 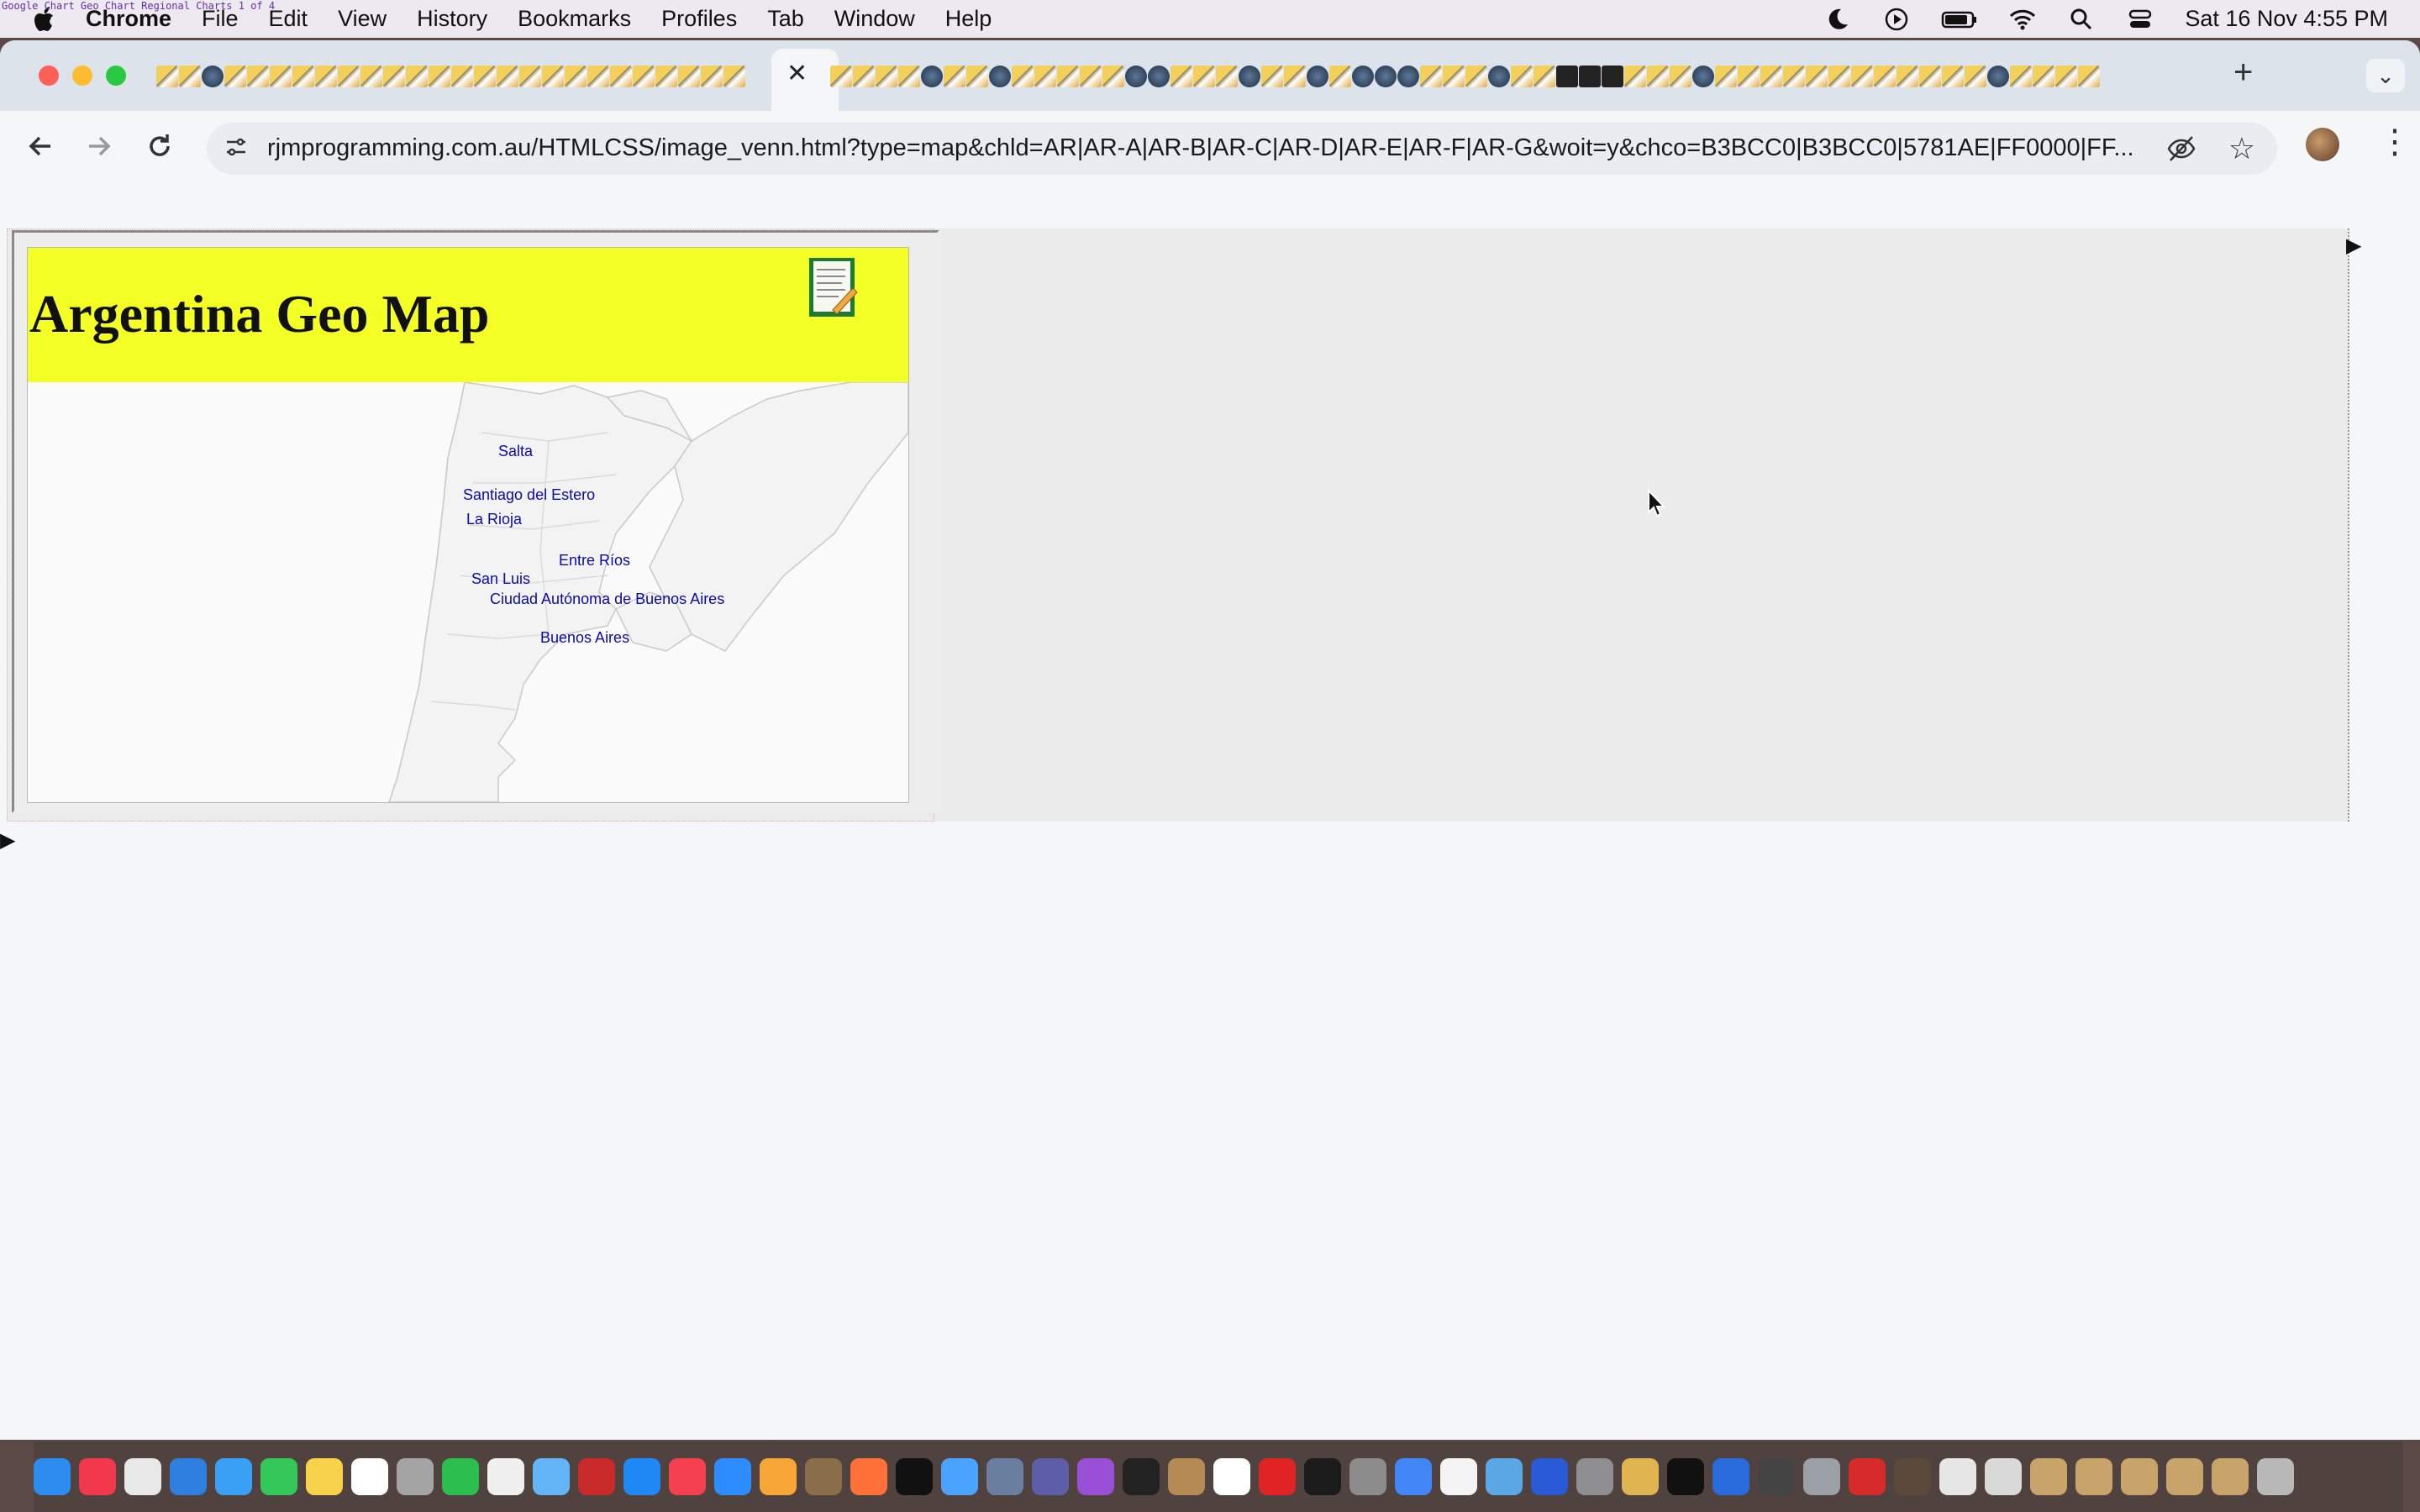 I want to click on opera-icon, so click(x=1277, y=1476).